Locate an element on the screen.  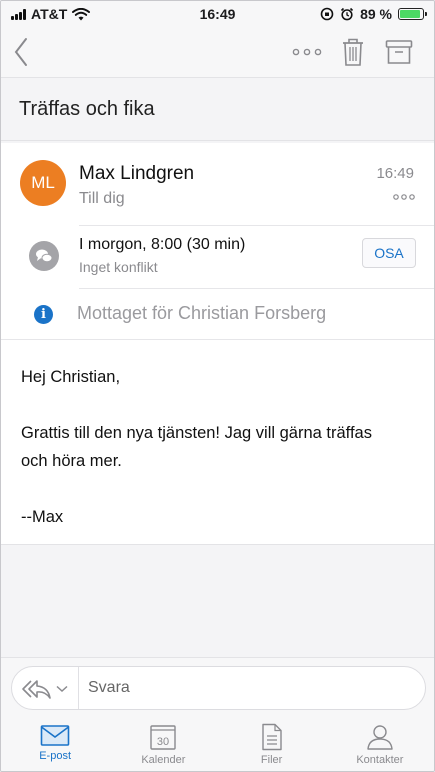
battery-percent: 89 % is located at coordinates (376, 14).